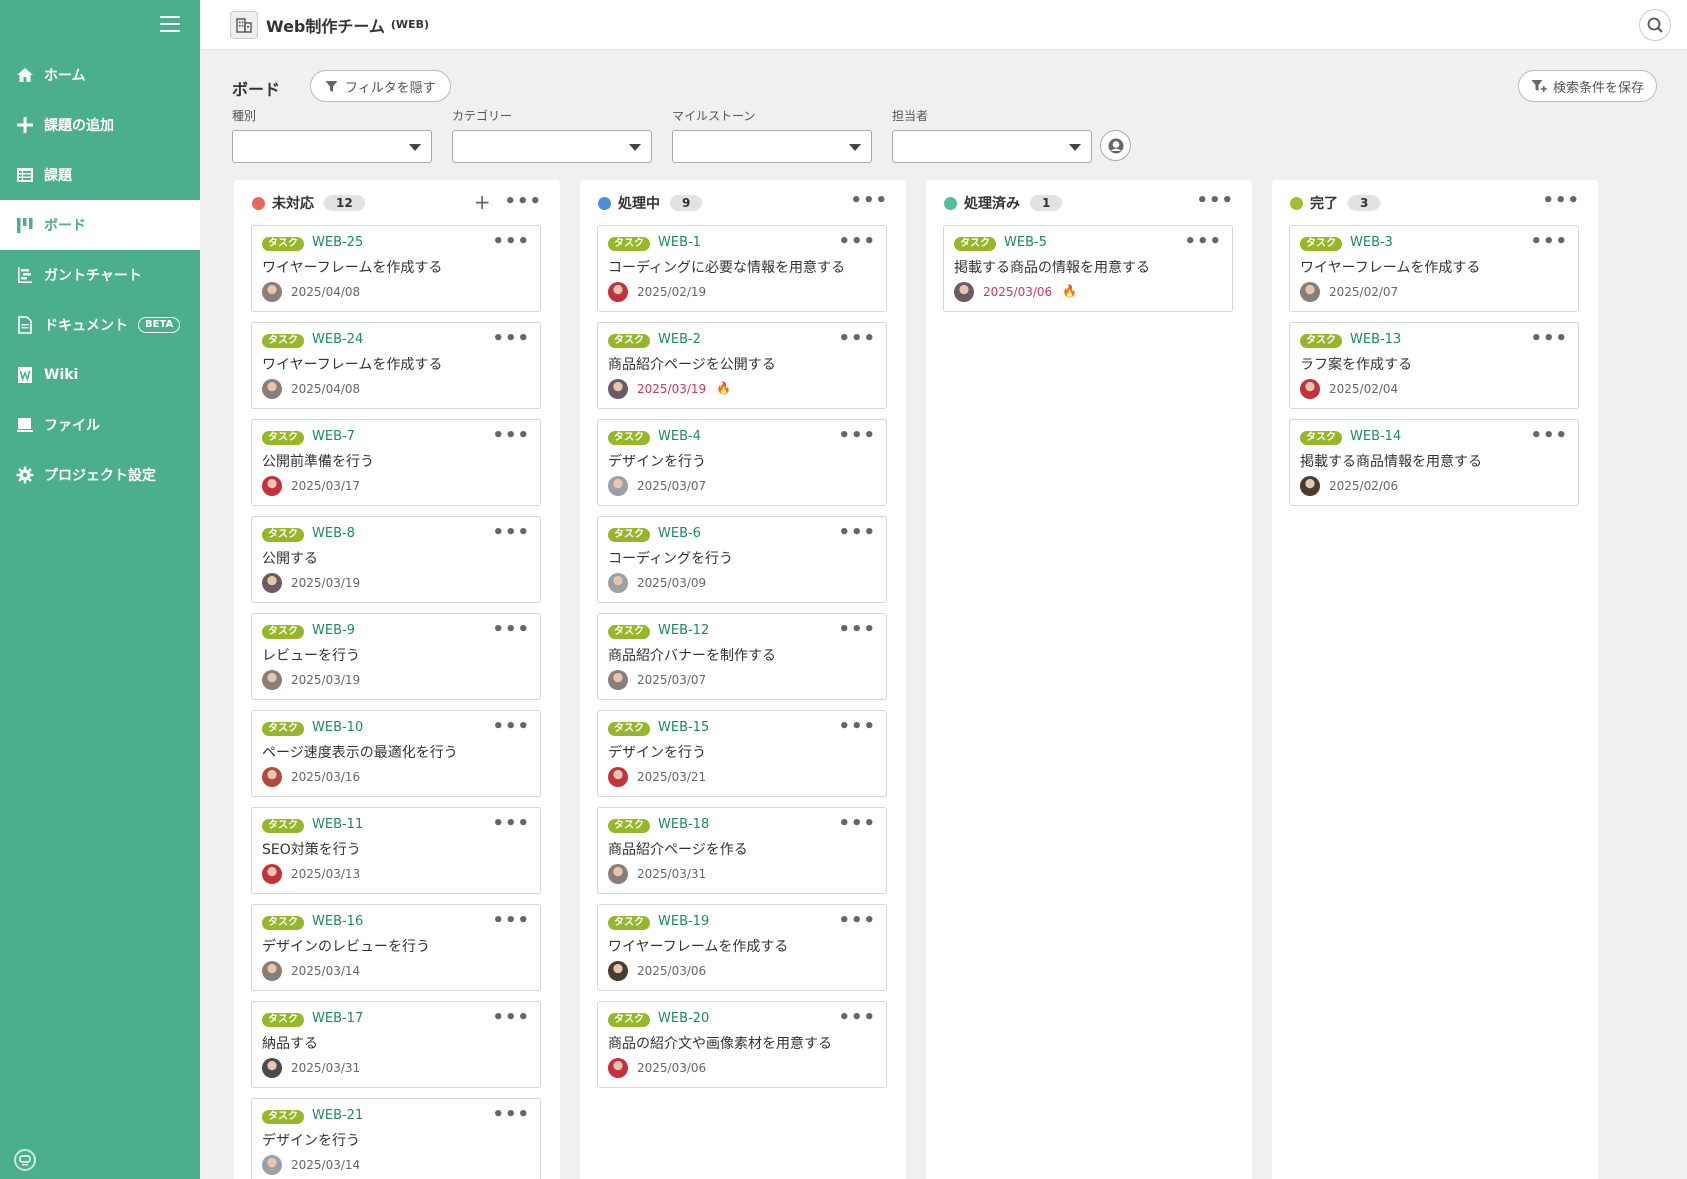  What do you see at coordinates (100, 375) in the screenshot?
I see `sidebar-item-wiki: Wiki` at bounding box center [100, 375].